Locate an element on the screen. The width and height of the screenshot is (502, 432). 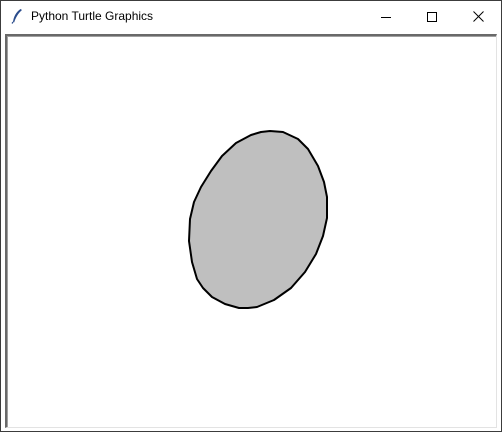
drawing-surface is located at coordinates (258, 219).